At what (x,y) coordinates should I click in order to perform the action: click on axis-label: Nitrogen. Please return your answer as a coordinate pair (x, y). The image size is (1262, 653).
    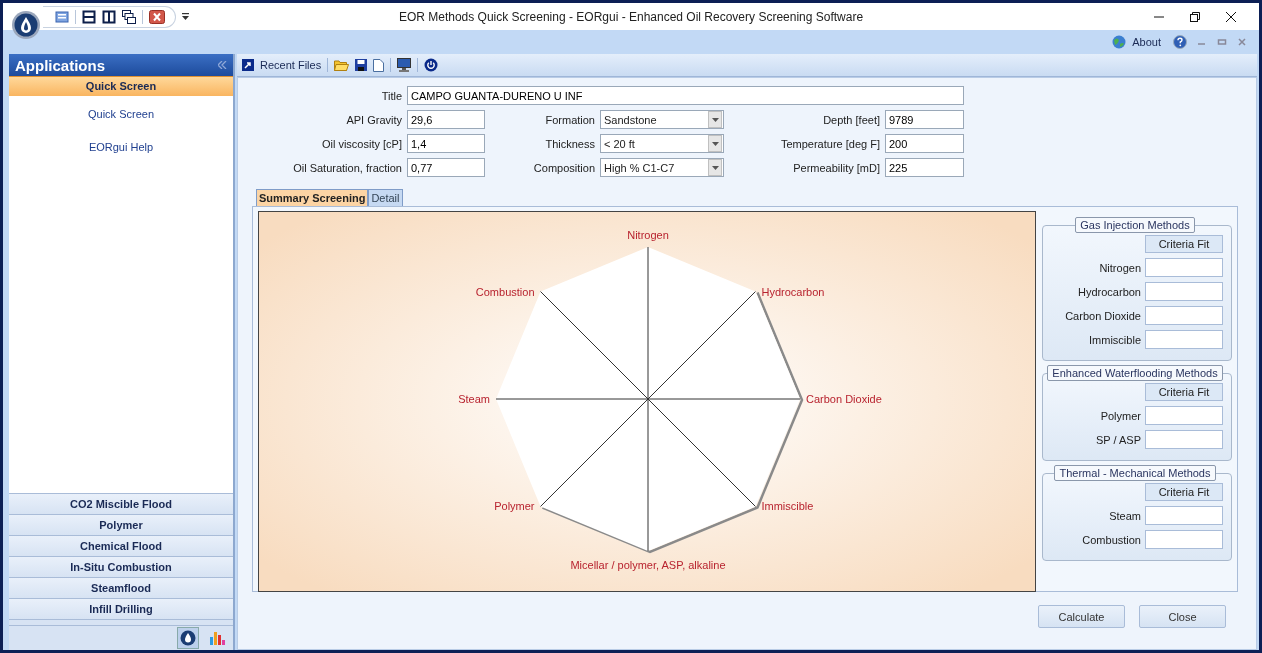
    Looking at the image, I should click on (648, 235).